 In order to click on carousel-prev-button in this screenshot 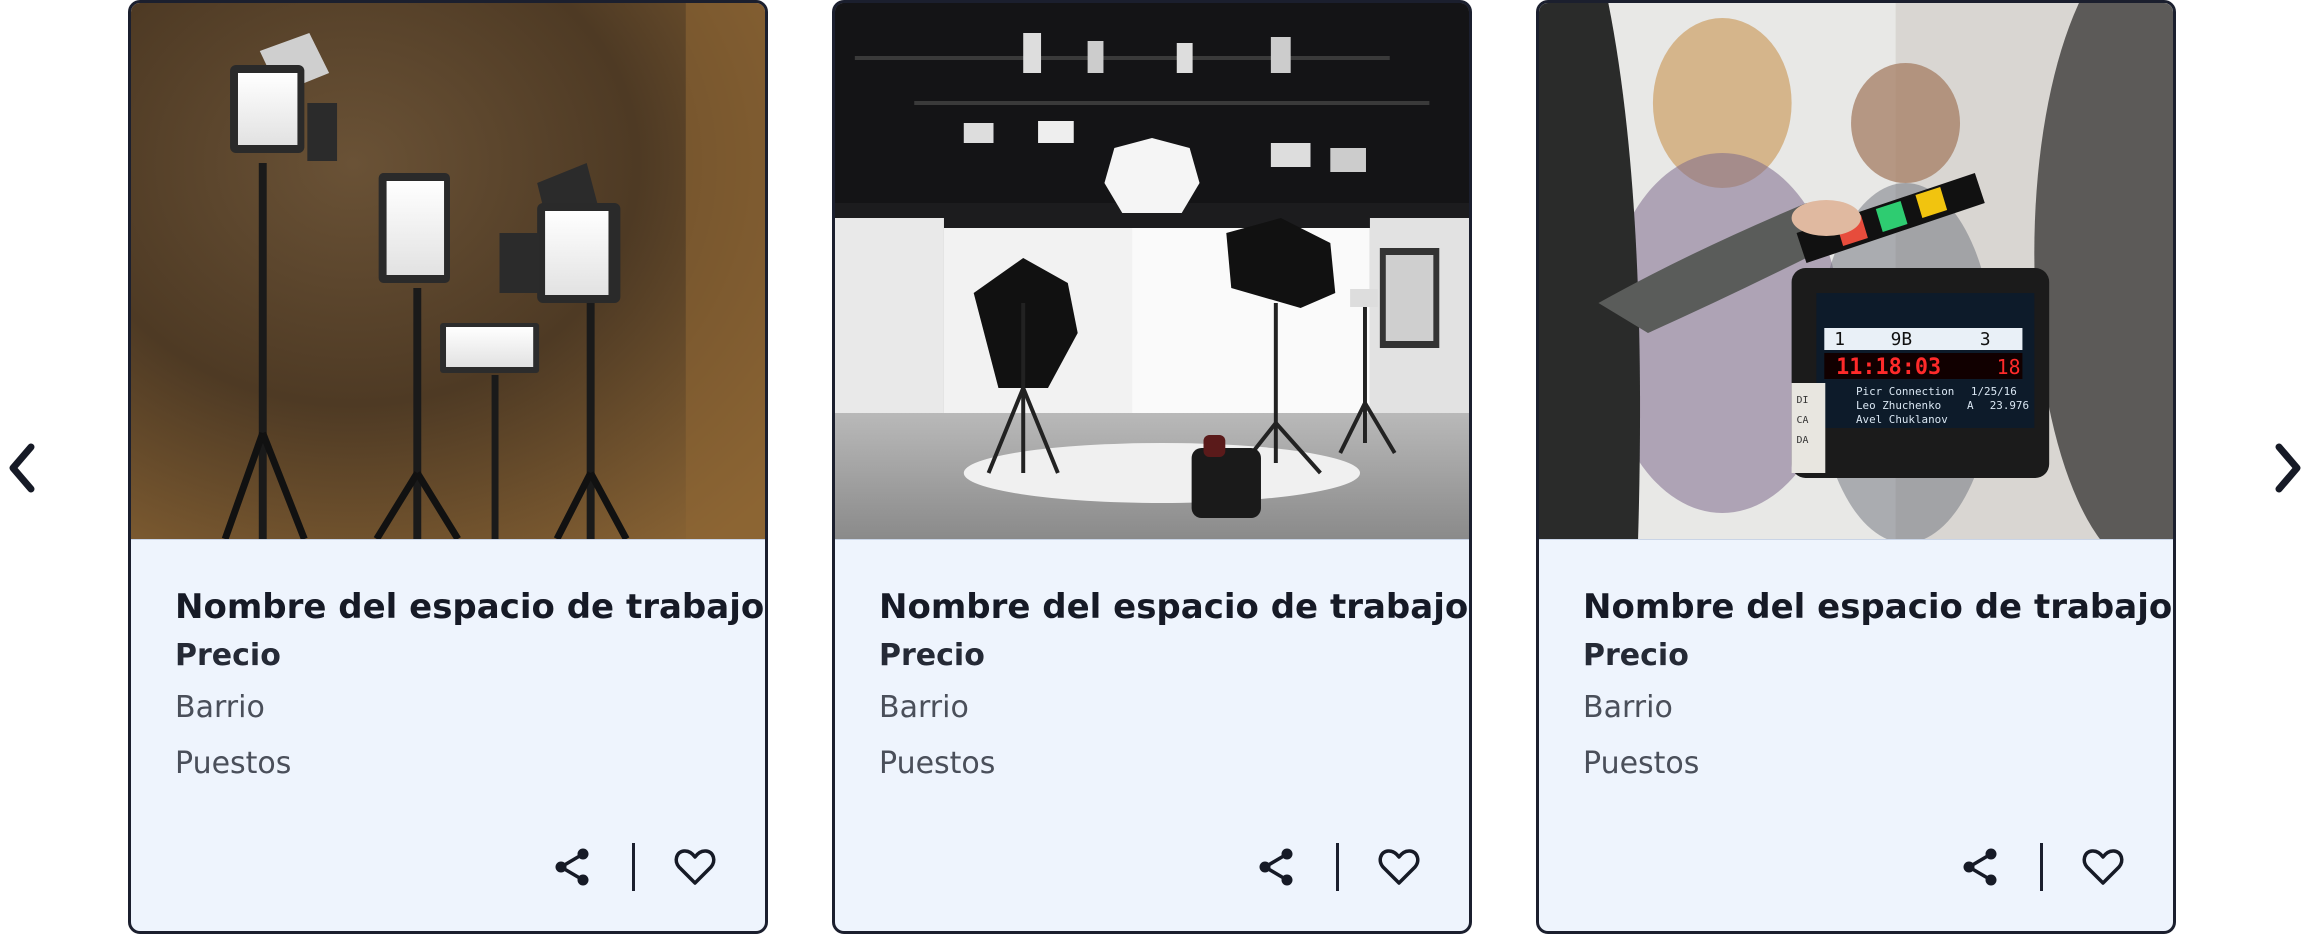, I will do `click(22, 468)`.